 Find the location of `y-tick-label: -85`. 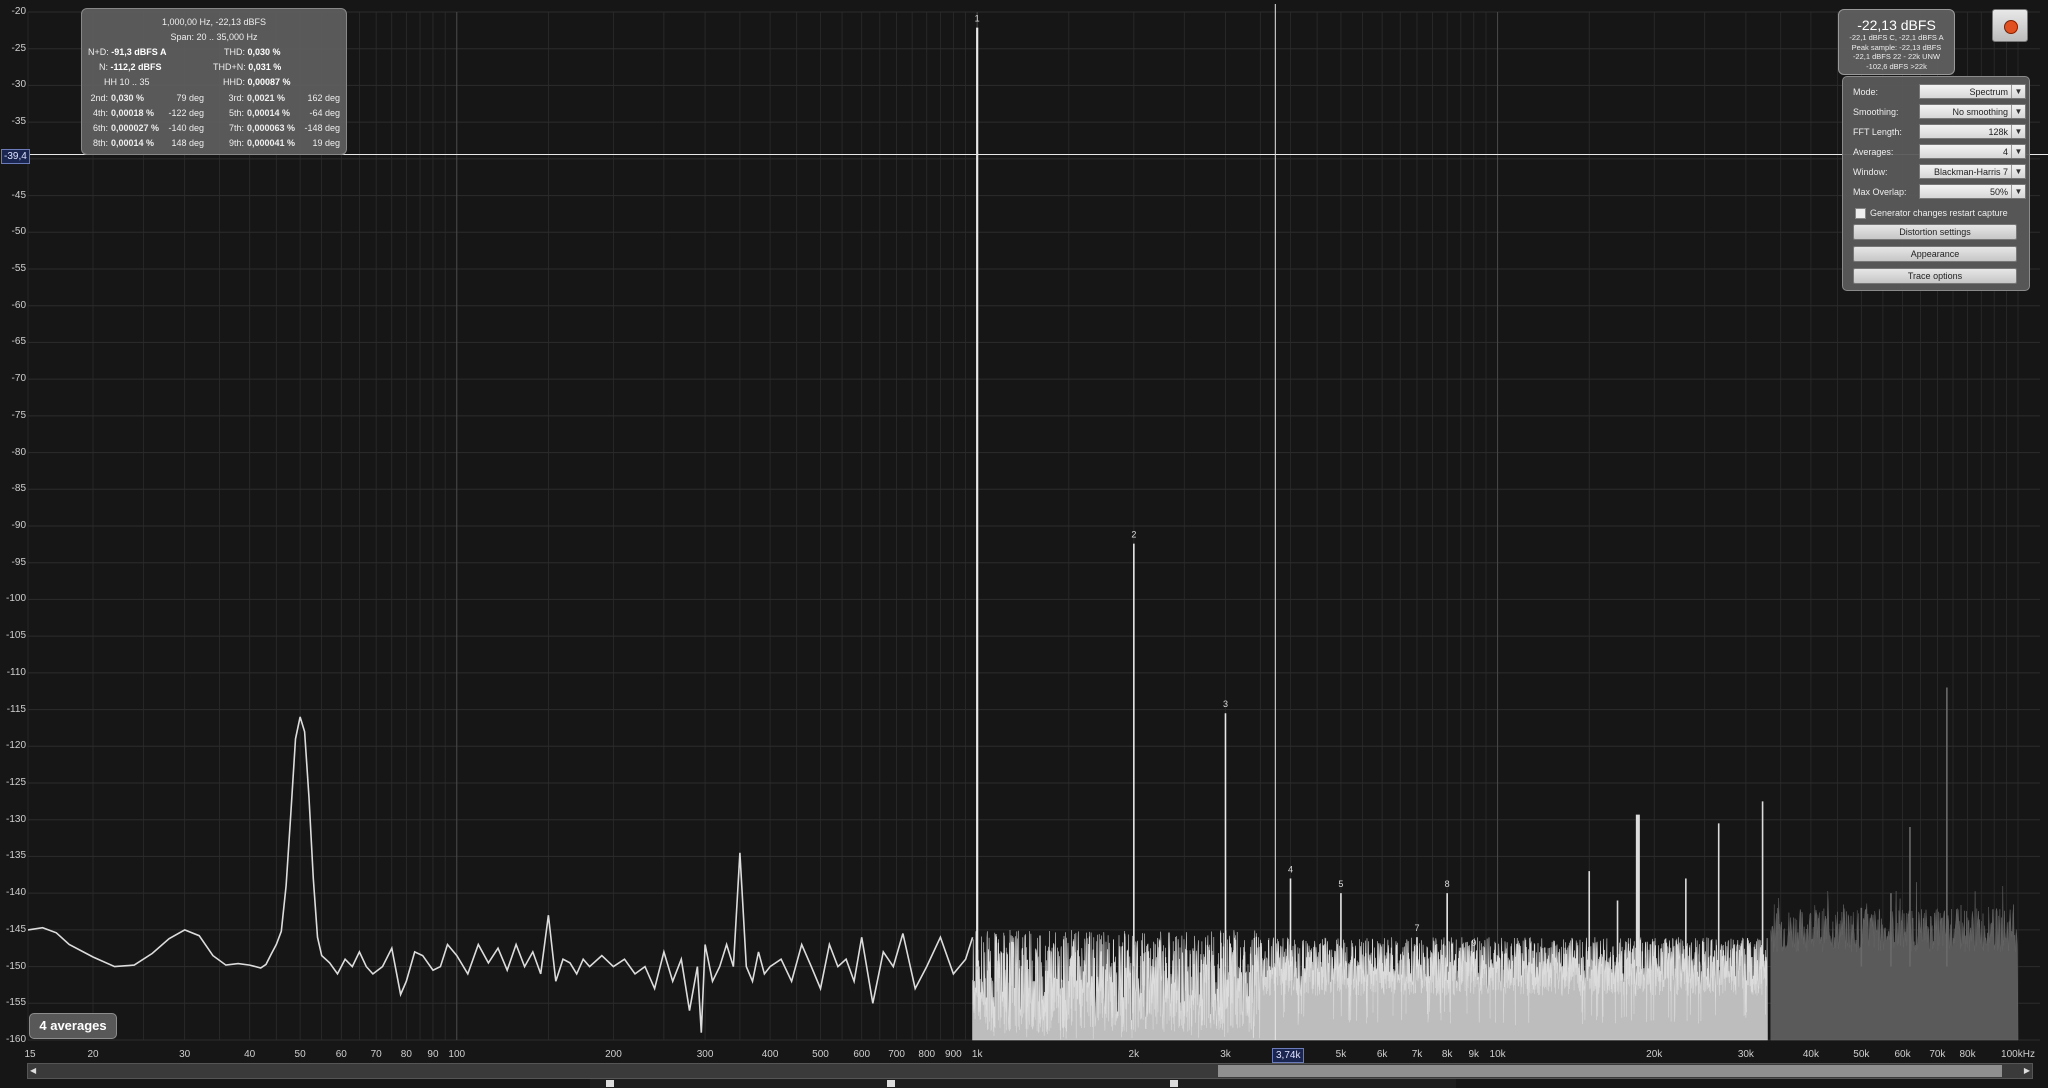

y-tick-label: -85 is located at coordinates (18, 489).